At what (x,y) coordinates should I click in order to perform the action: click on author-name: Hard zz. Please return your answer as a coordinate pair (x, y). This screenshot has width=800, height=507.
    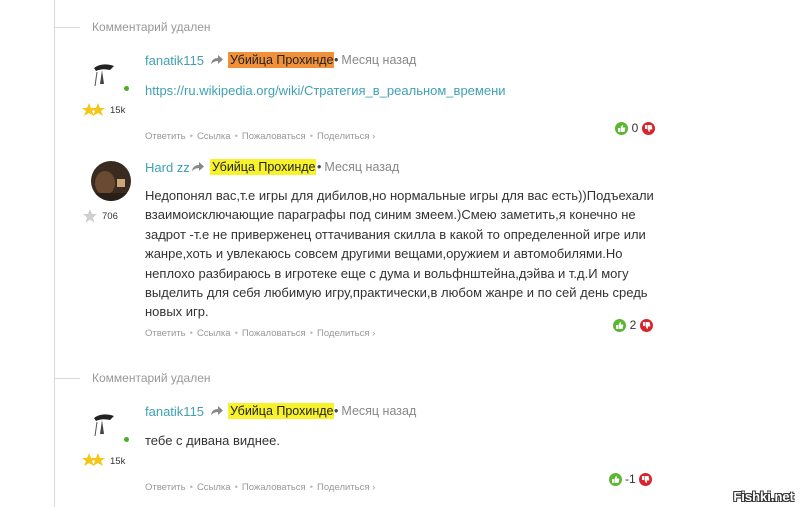
    Looking at the image, I should click on (167, 167).